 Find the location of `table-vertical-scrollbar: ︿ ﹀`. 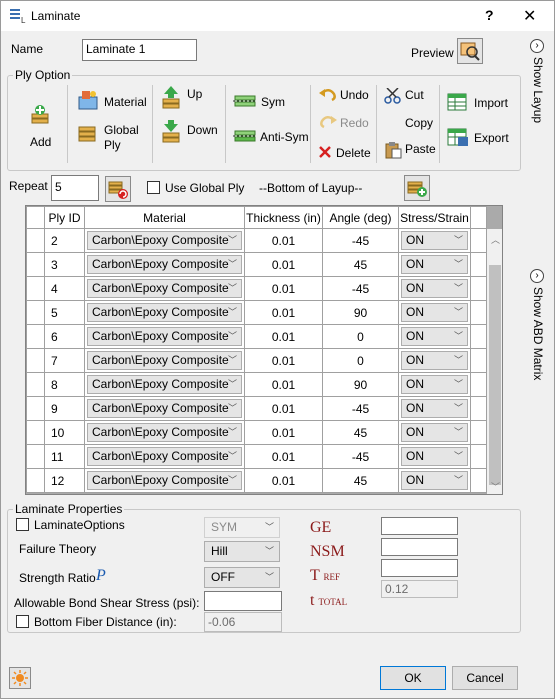

table-vertical-scrollbar: ︿ ﹀ is located at coordinates (494, 361).